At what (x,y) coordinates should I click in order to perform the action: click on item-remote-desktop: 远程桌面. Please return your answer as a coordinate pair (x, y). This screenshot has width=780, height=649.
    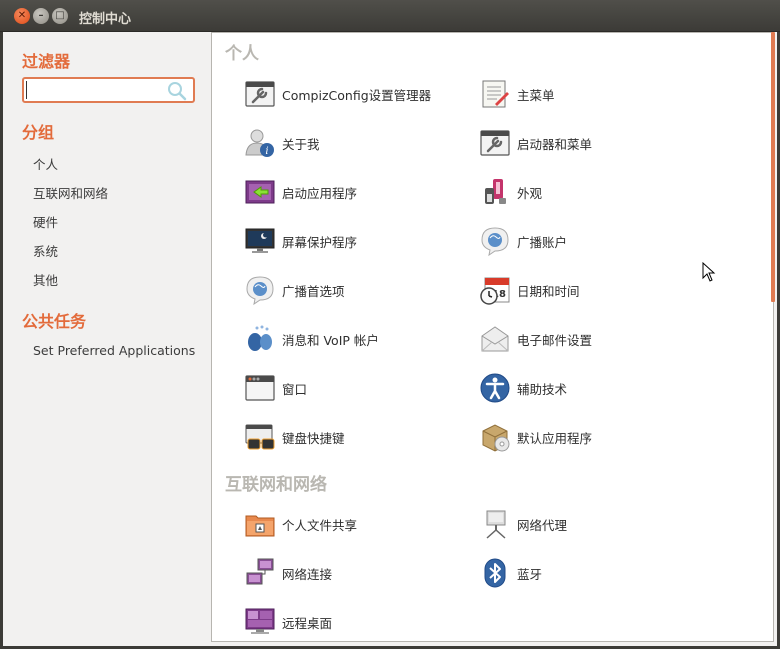
    Looking at the image, I should click on (288, 622).